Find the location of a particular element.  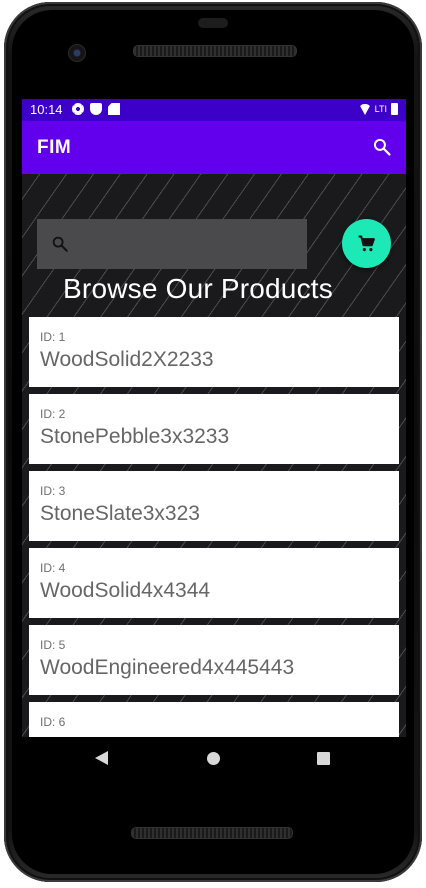

cart-button is located at coordinates (366, 243).